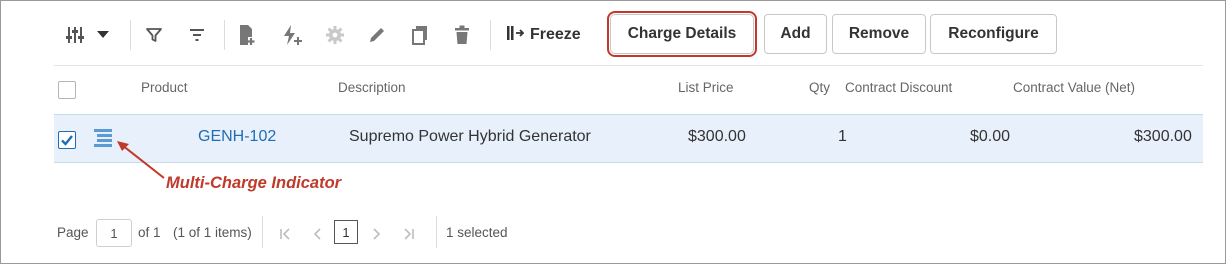 The height and width of the screenshot is (264, 1226). I want to click on column-header-product: Product, so click(164, 87).